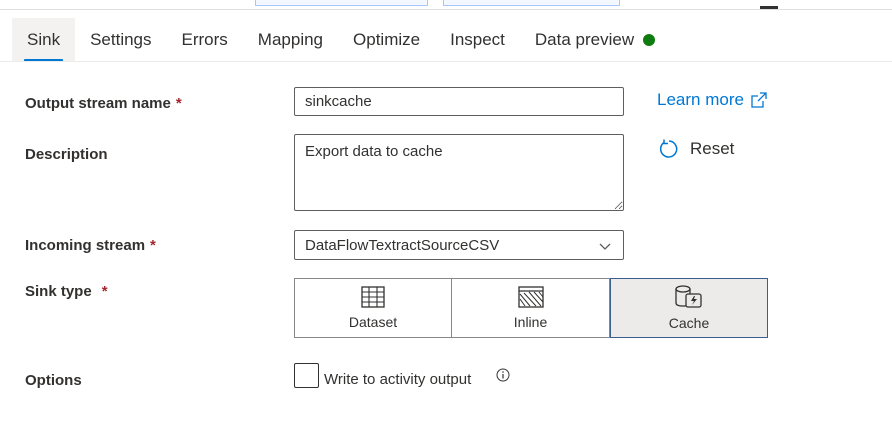 This screenshot has height=425, width=892. I want to click on options-label: Options, so click(53, 380).